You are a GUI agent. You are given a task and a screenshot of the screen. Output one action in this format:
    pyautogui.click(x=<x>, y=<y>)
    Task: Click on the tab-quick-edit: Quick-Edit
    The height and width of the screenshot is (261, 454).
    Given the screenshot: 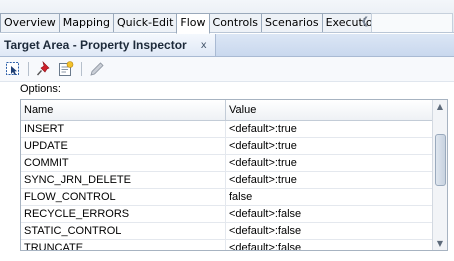 What is the action you would take?
    pyautogui.click(x=145, y=22)
    